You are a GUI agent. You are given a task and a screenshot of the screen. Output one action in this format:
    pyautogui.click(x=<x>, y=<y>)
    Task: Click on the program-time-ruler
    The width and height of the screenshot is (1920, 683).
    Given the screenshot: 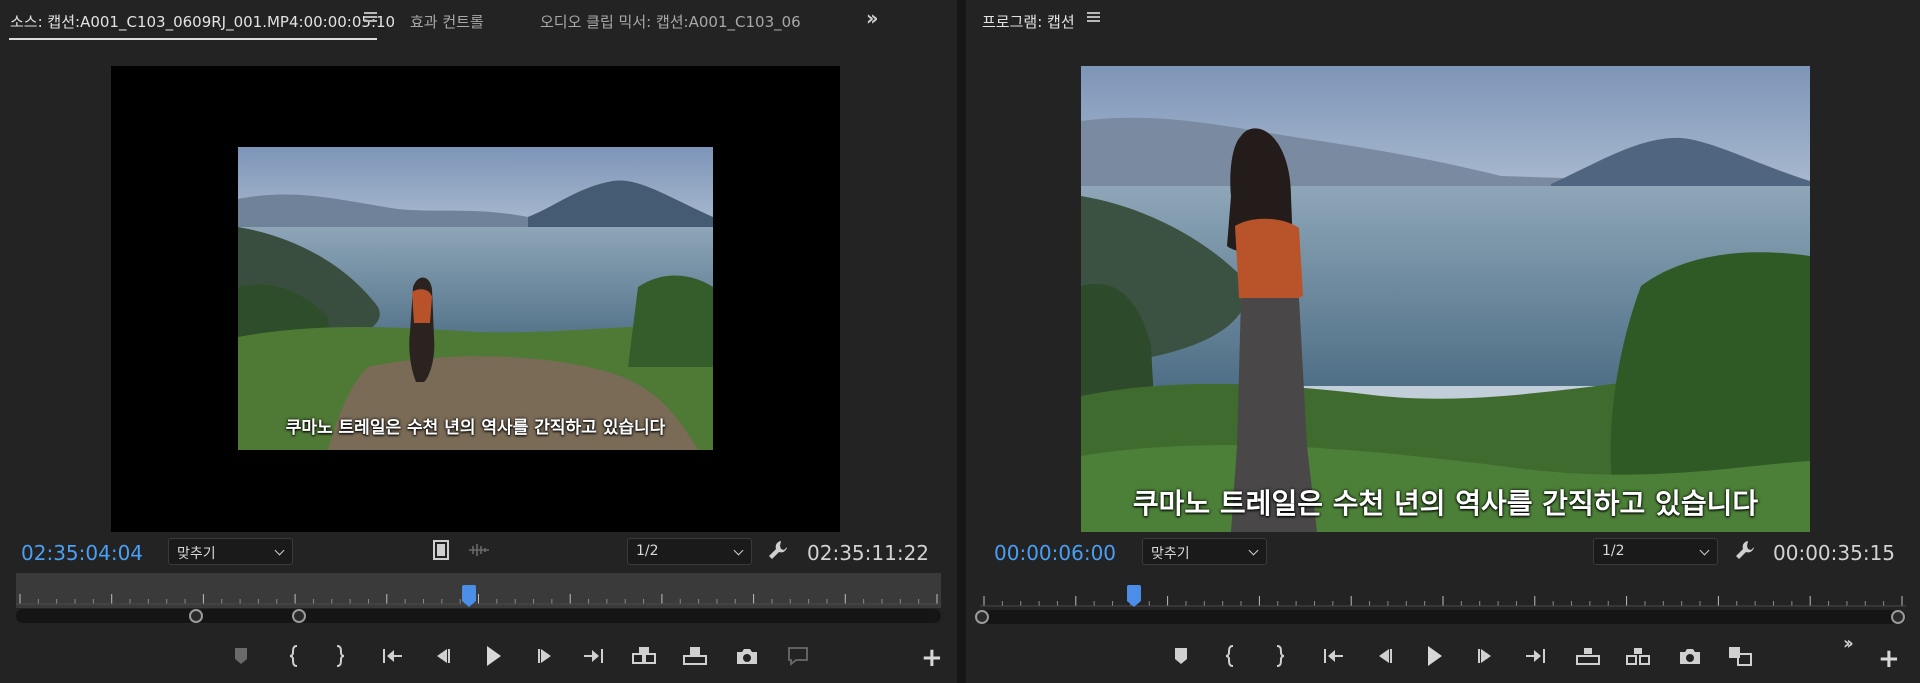 What is the action you would take?
    pyautogui.click(x=1443, y=596)
    